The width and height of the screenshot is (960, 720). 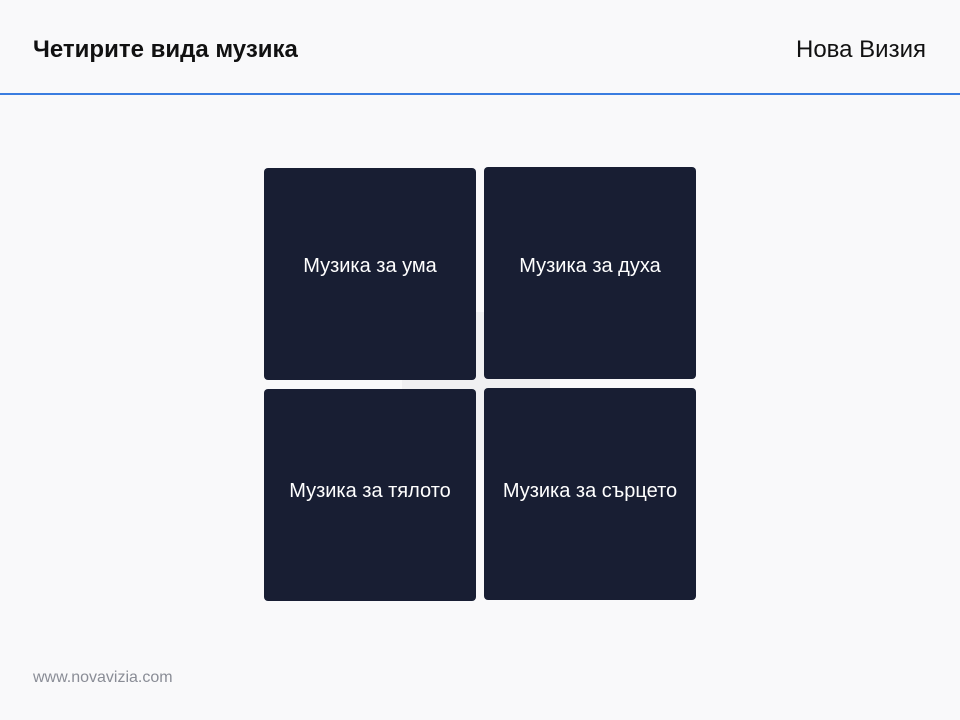 What do you see at coordinates (370, 266) in the screenshot?
I see `tile-label: Музика за ума` at bounding box center [370, 266].